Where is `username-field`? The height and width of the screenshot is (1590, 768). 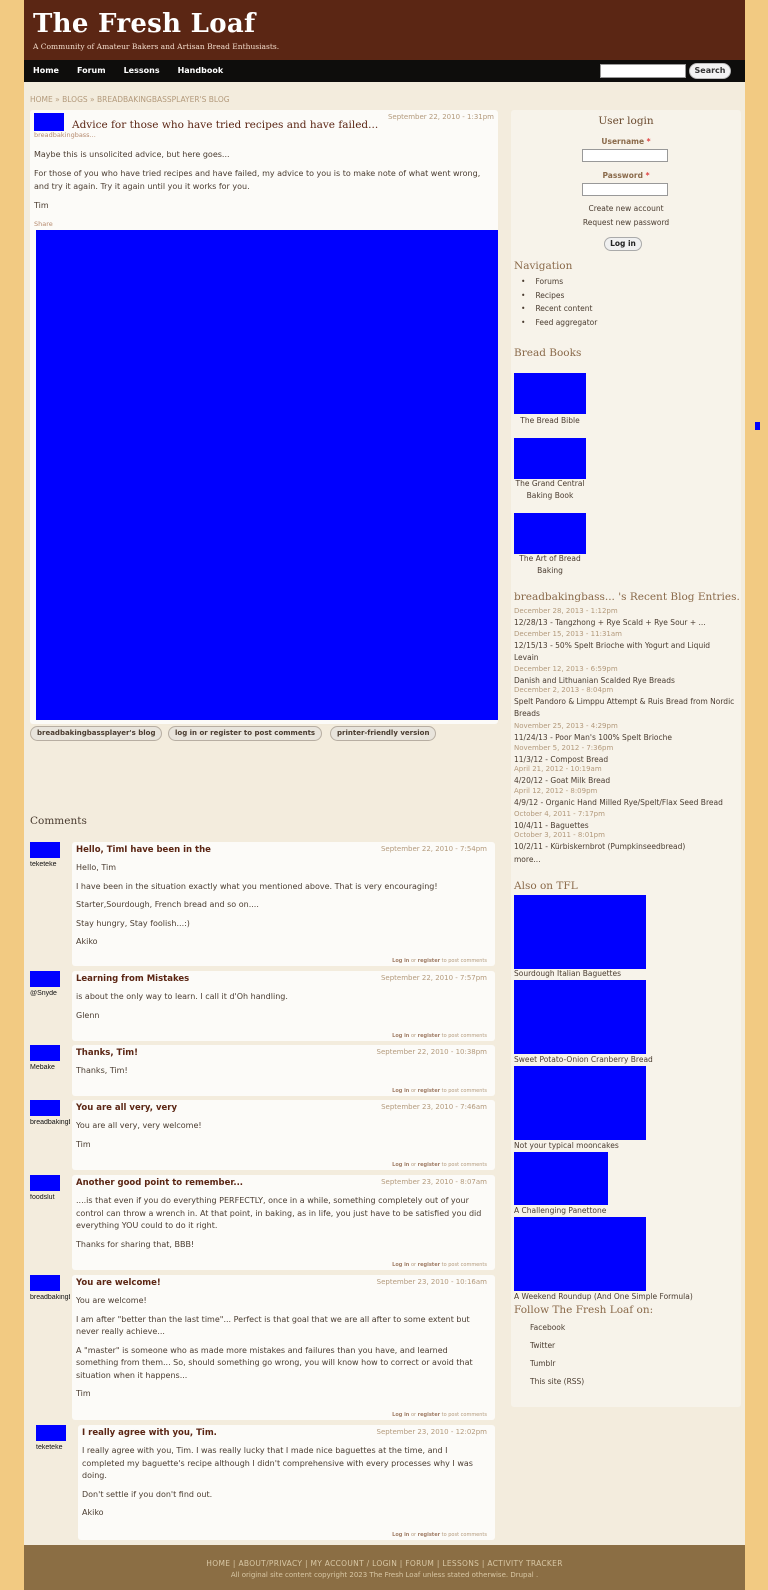 username-field is located at coordinates (625, 155).